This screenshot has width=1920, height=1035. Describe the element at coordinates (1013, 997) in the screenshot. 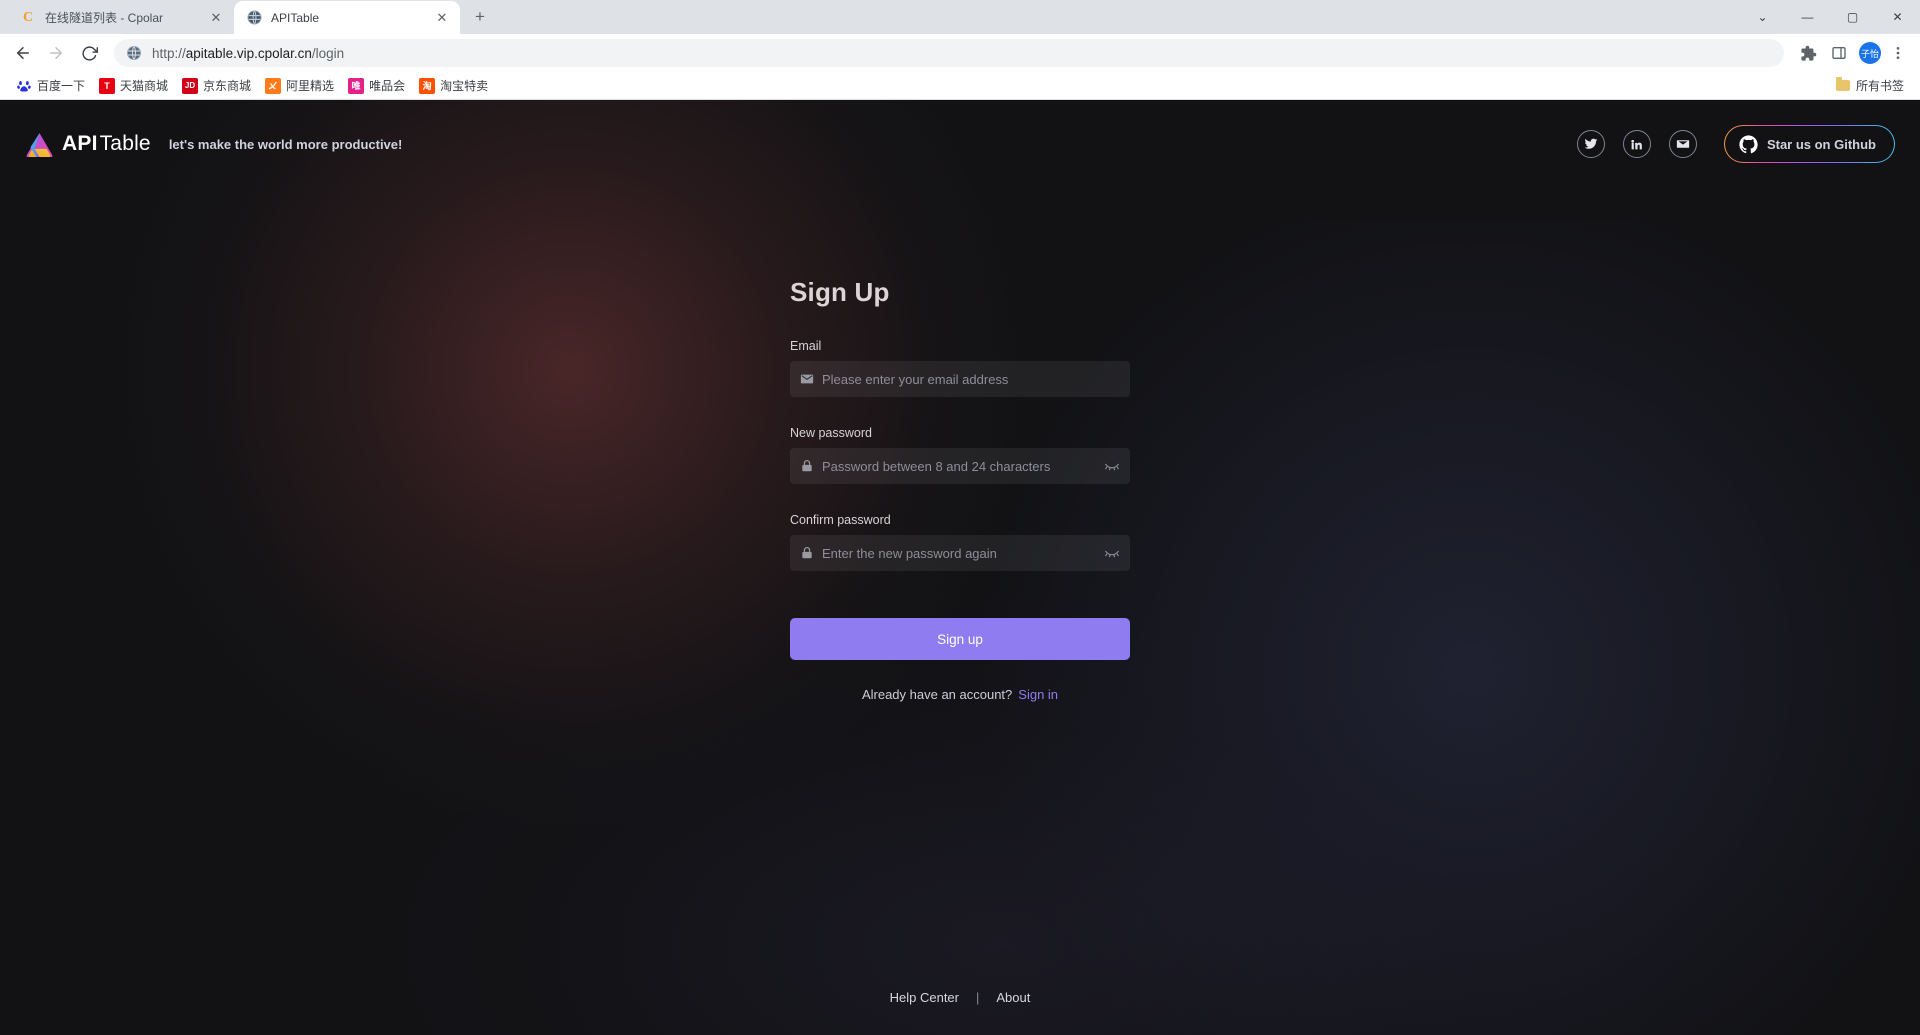

I see `about-link: About` at that location.